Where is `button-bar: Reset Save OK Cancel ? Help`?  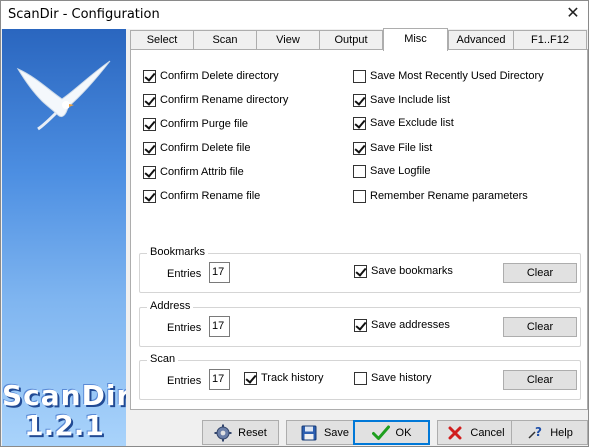 button-bar: Reset Save OK Cancel ? Help is located at coordinates (357, 430).